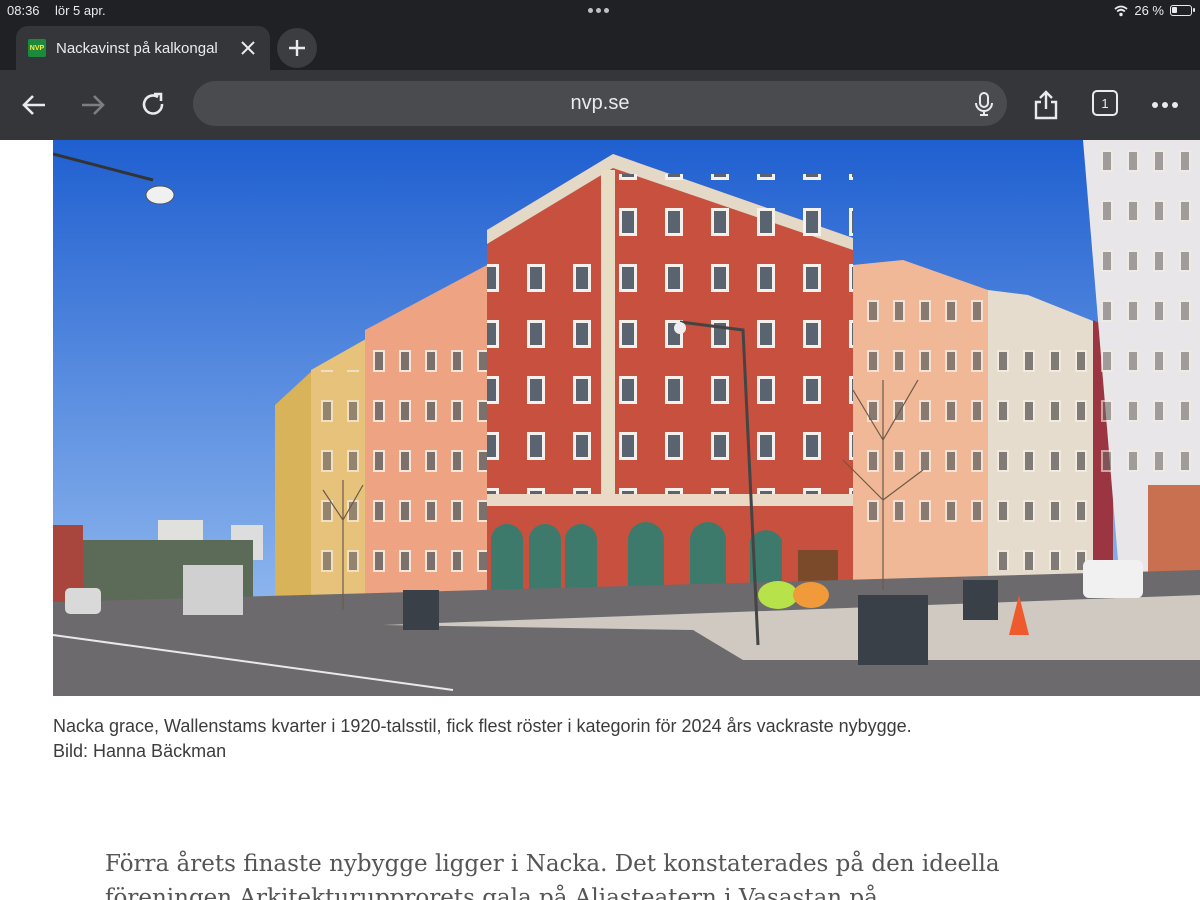 This screenshot has width=1200, height=900. Describe the element at coordinates (984, 104) in the screenshot. I see `microphone-icon` at that location.